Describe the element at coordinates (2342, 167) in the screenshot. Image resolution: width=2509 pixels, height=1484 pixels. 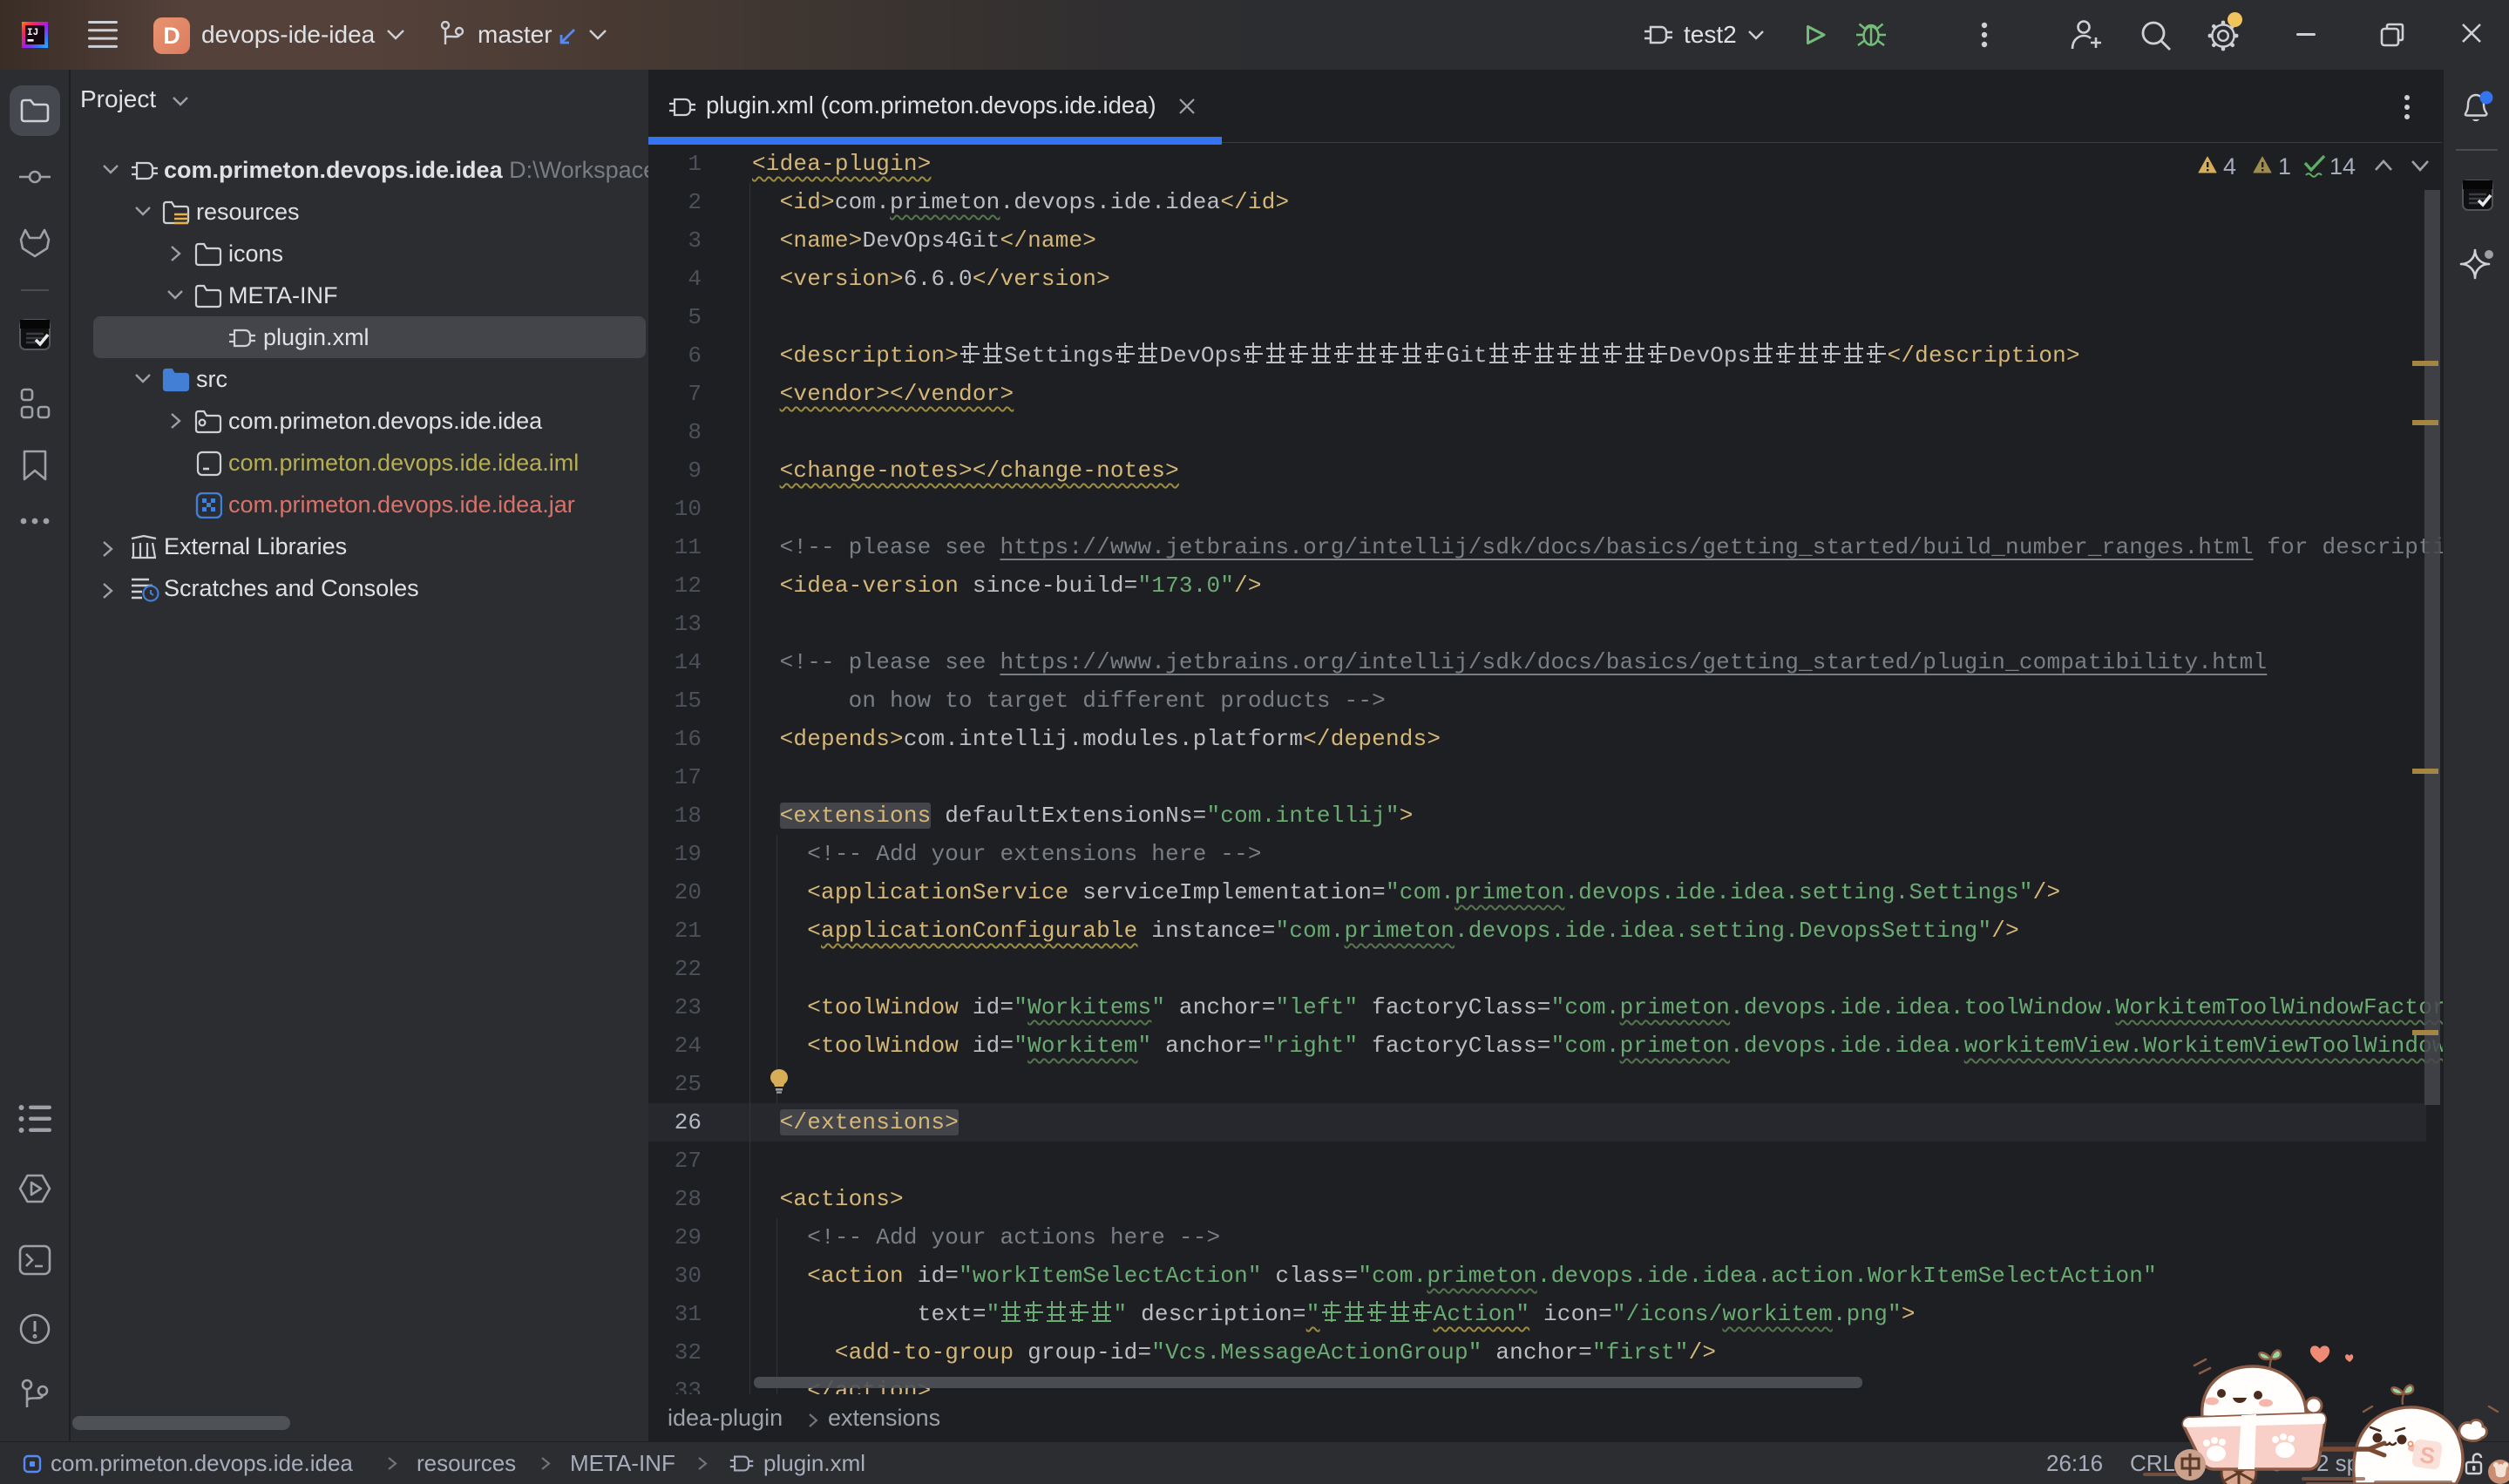
I see `svg-text: 14` at that location.